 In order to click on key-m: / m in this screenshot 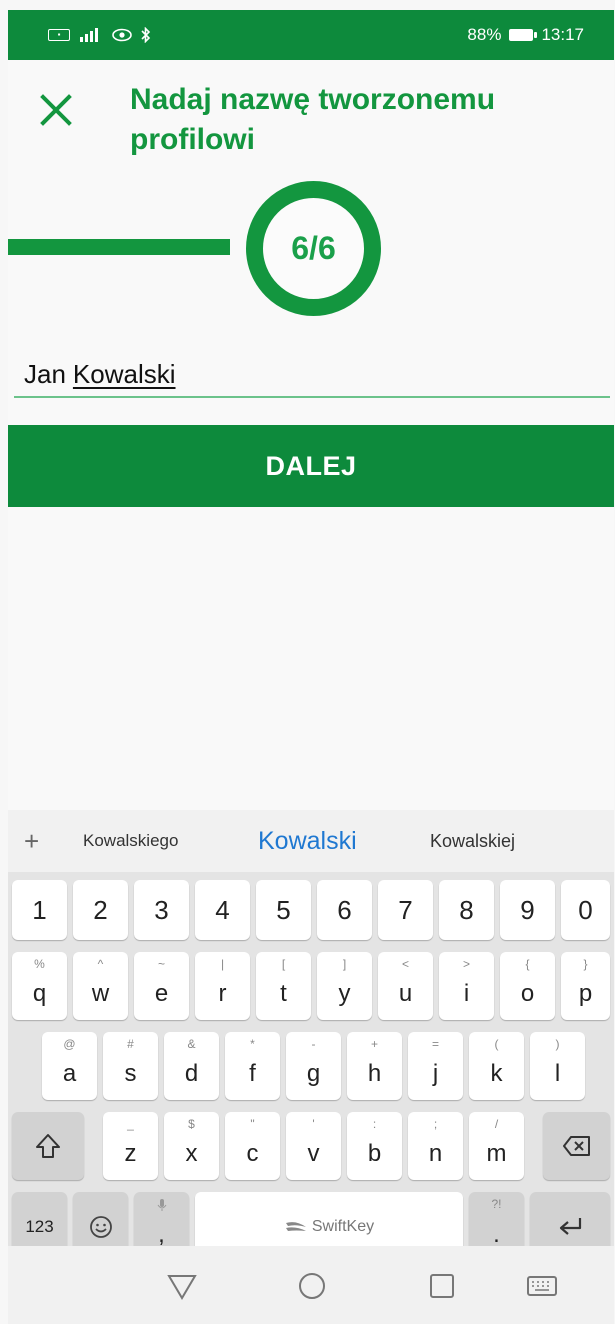, I will do `click(496, 1146)`.